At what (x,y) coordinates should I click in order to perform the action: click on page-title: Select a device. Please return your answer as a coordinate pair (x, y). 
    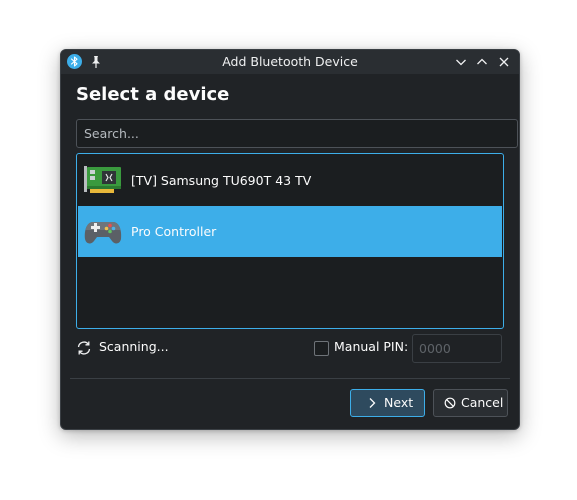
    Looking at the image, I should click on (153, 94).